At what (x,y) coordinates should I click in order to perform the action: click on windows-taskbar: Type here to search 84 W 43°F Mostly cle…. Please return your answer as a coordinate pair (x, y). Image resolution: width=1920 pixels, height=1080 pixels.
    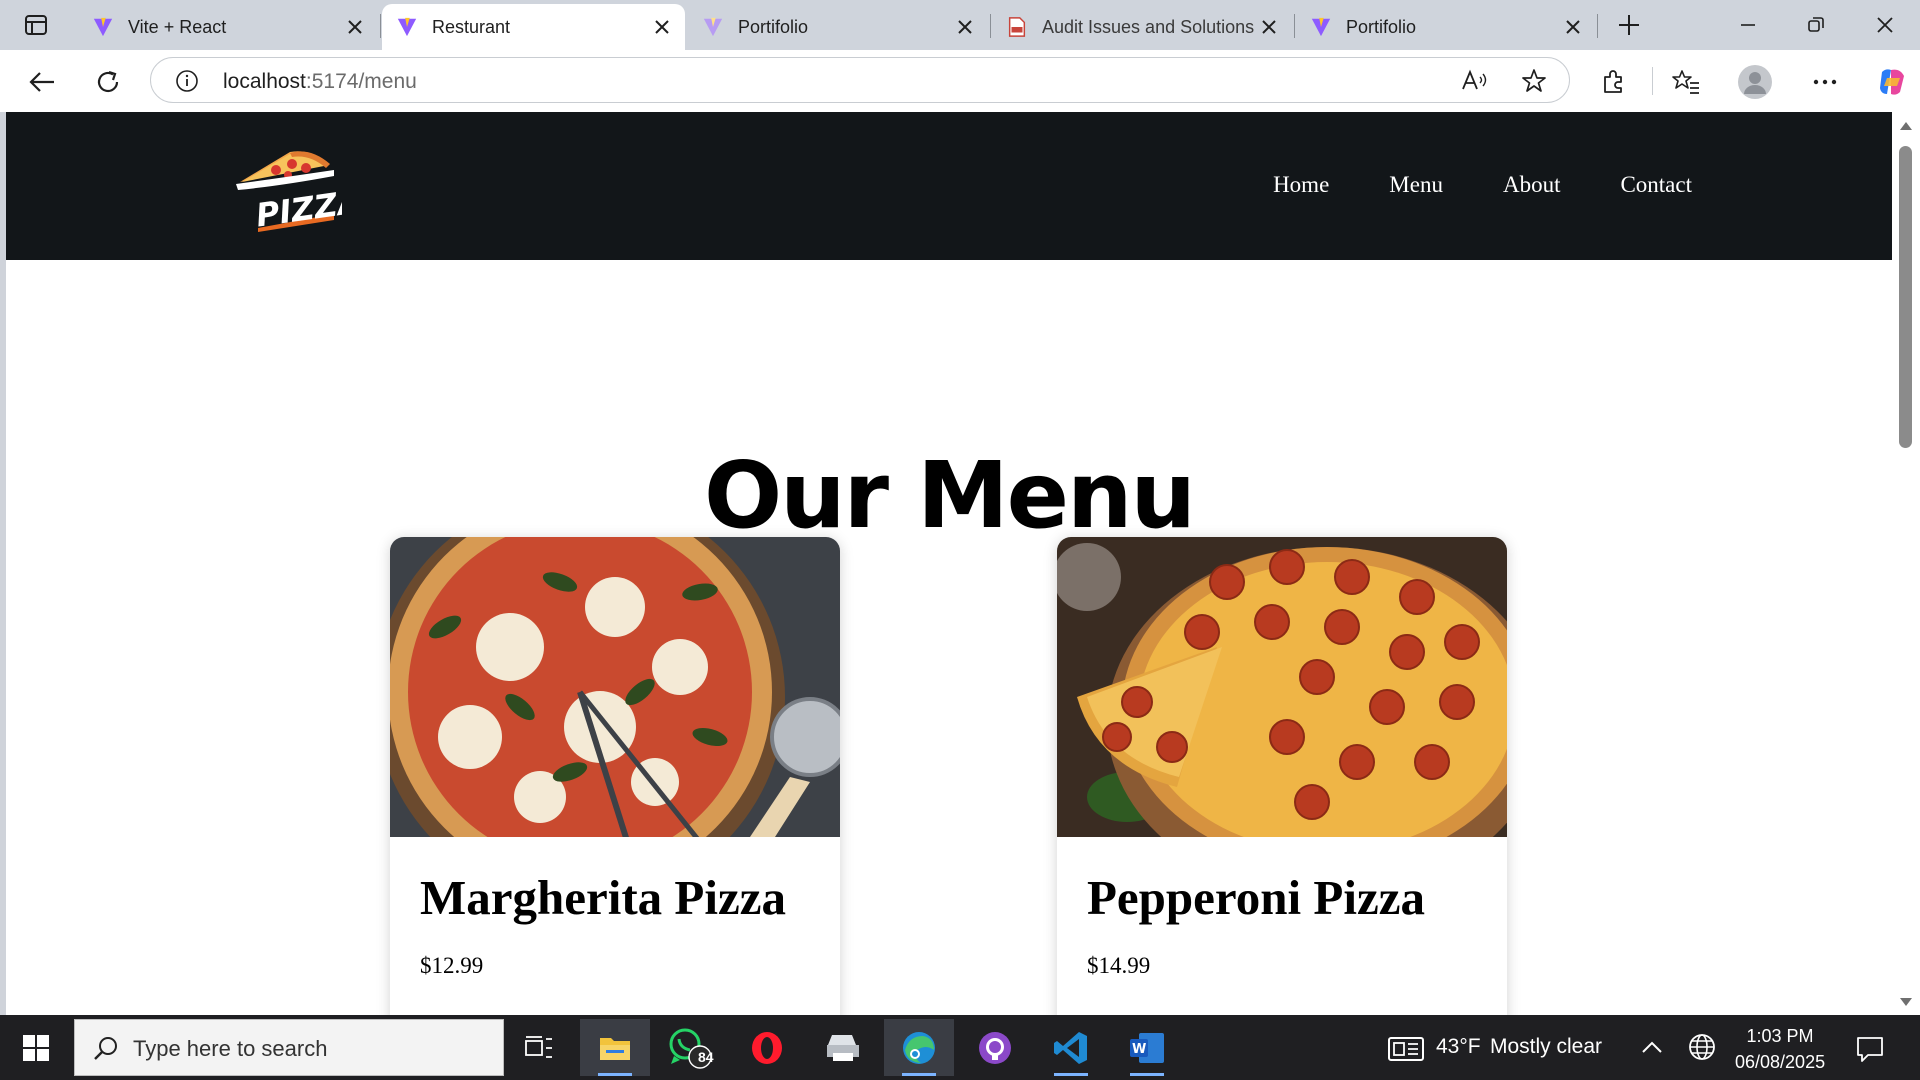
    Looking at the image, I should click on (960, 1047).